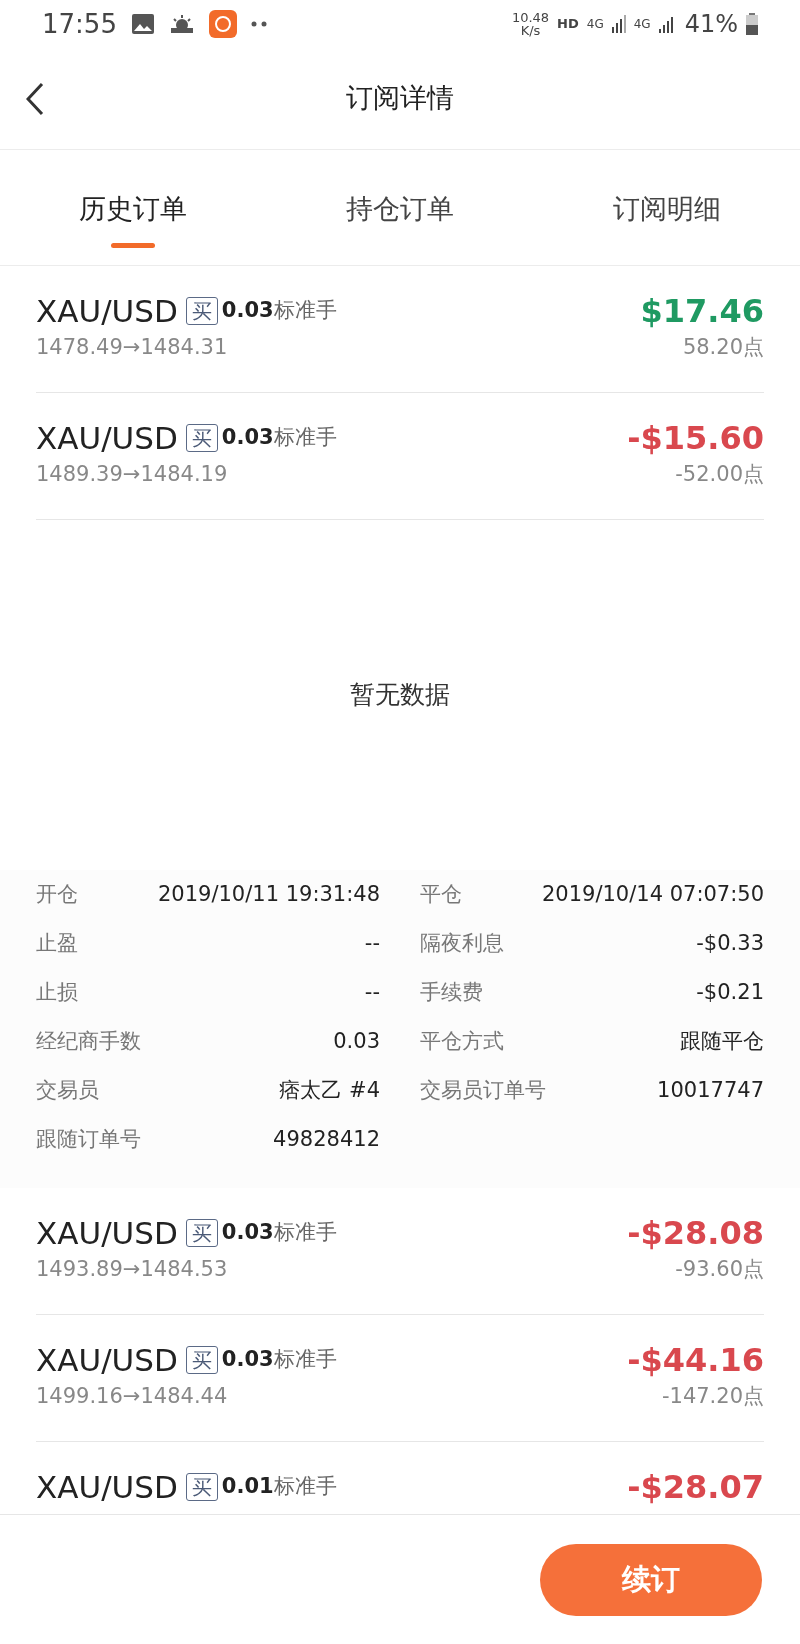 Image resolution: width=800 pixels, height=1644 pixels. I want to click on battery-percent: 41%, so click(711, 24).